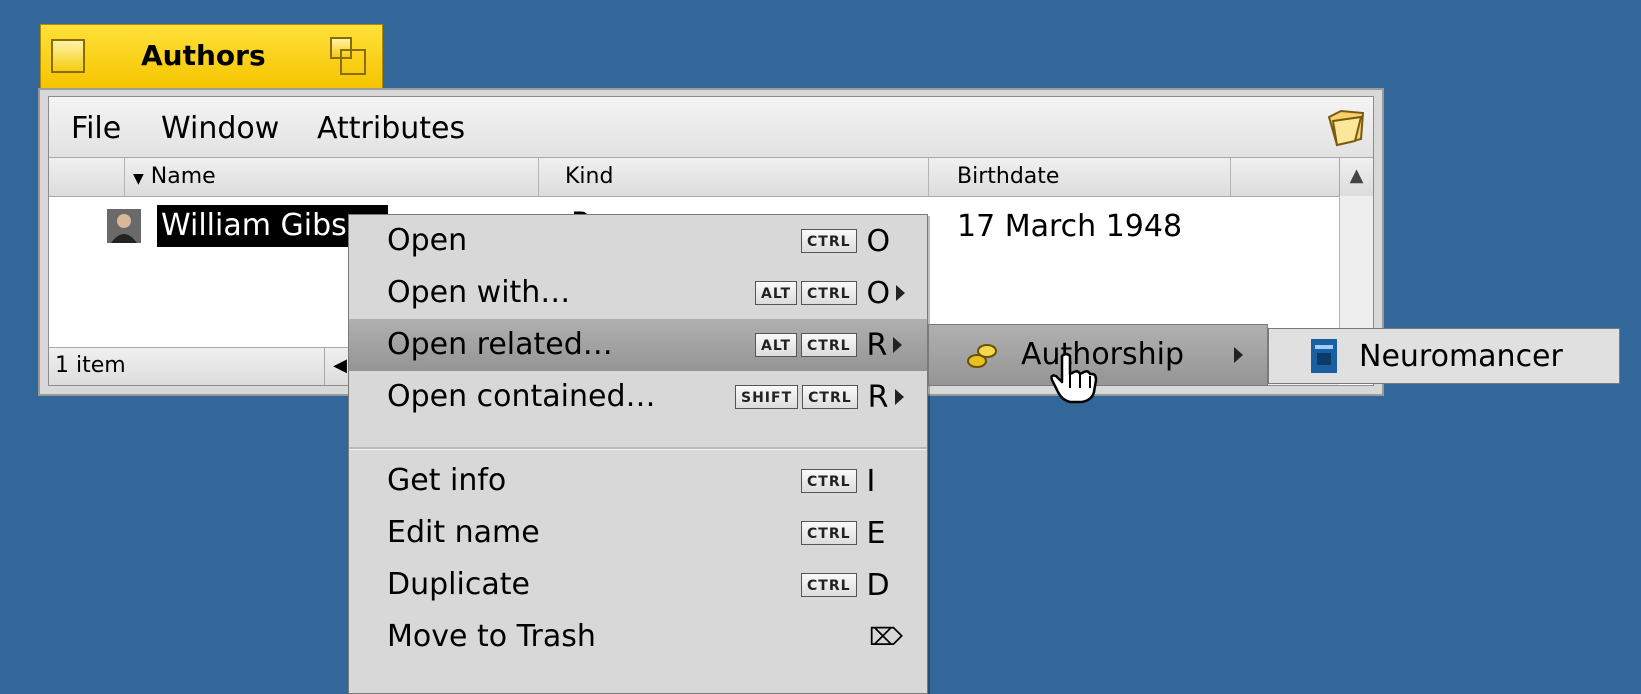  I want to click on book-icon, so click(1324, 356).